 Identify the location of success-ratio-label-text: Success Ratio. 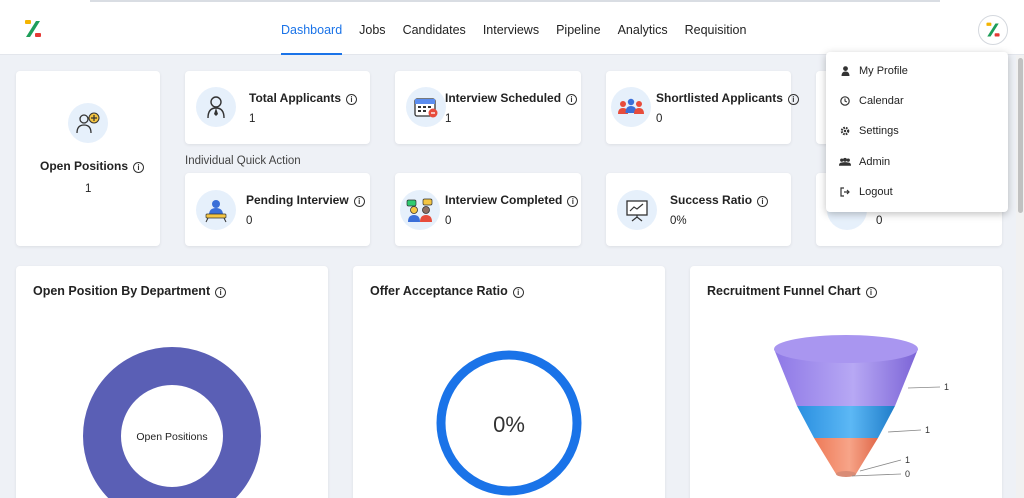
(711, 200).